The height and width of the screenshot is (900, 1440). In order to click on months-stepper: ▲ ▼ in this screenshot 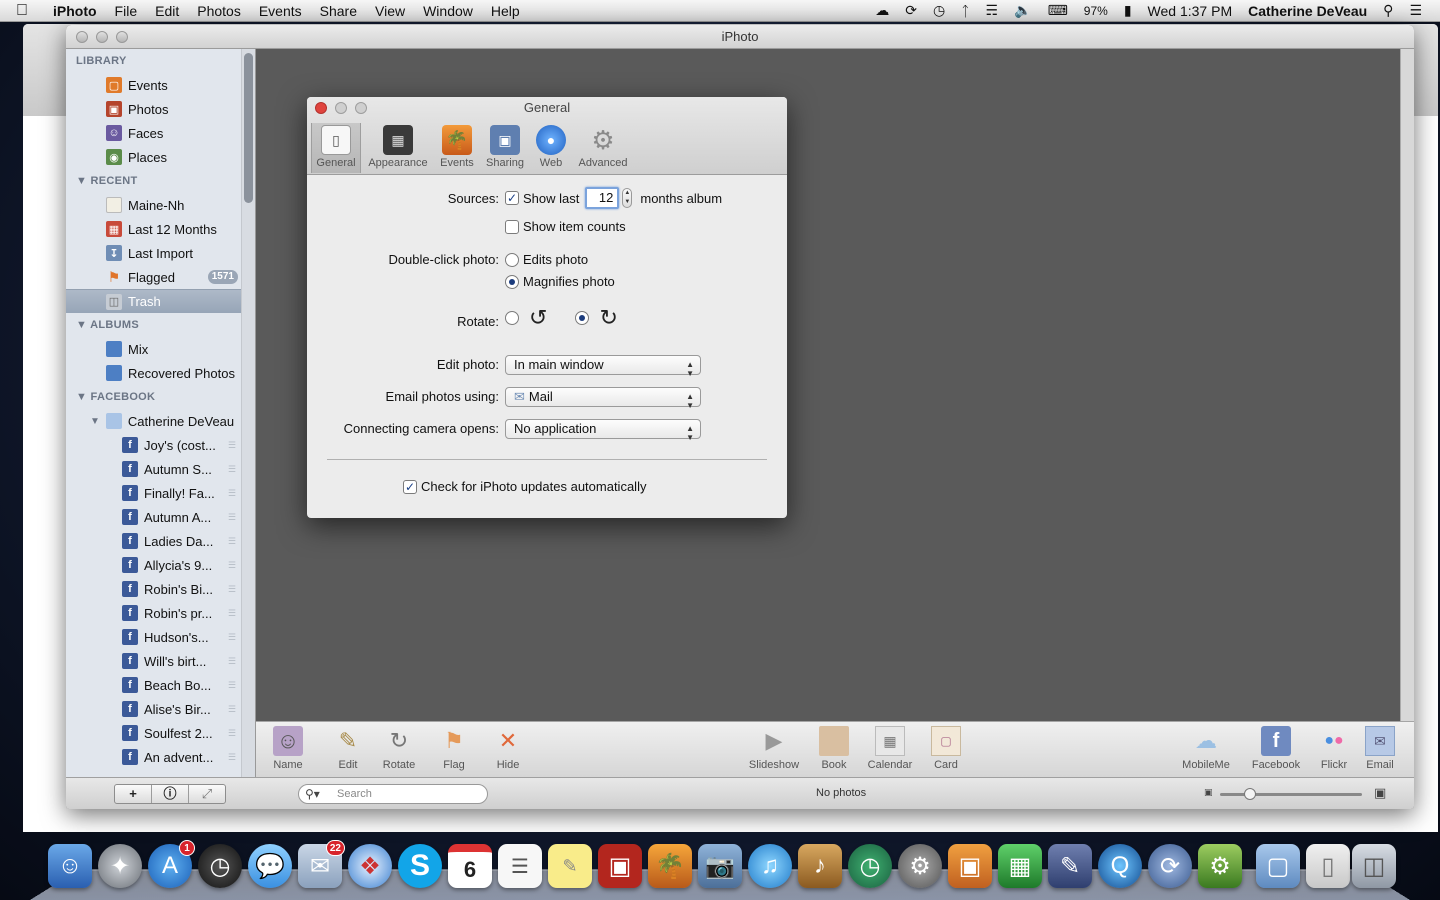, I will do `click(627, 198)`.